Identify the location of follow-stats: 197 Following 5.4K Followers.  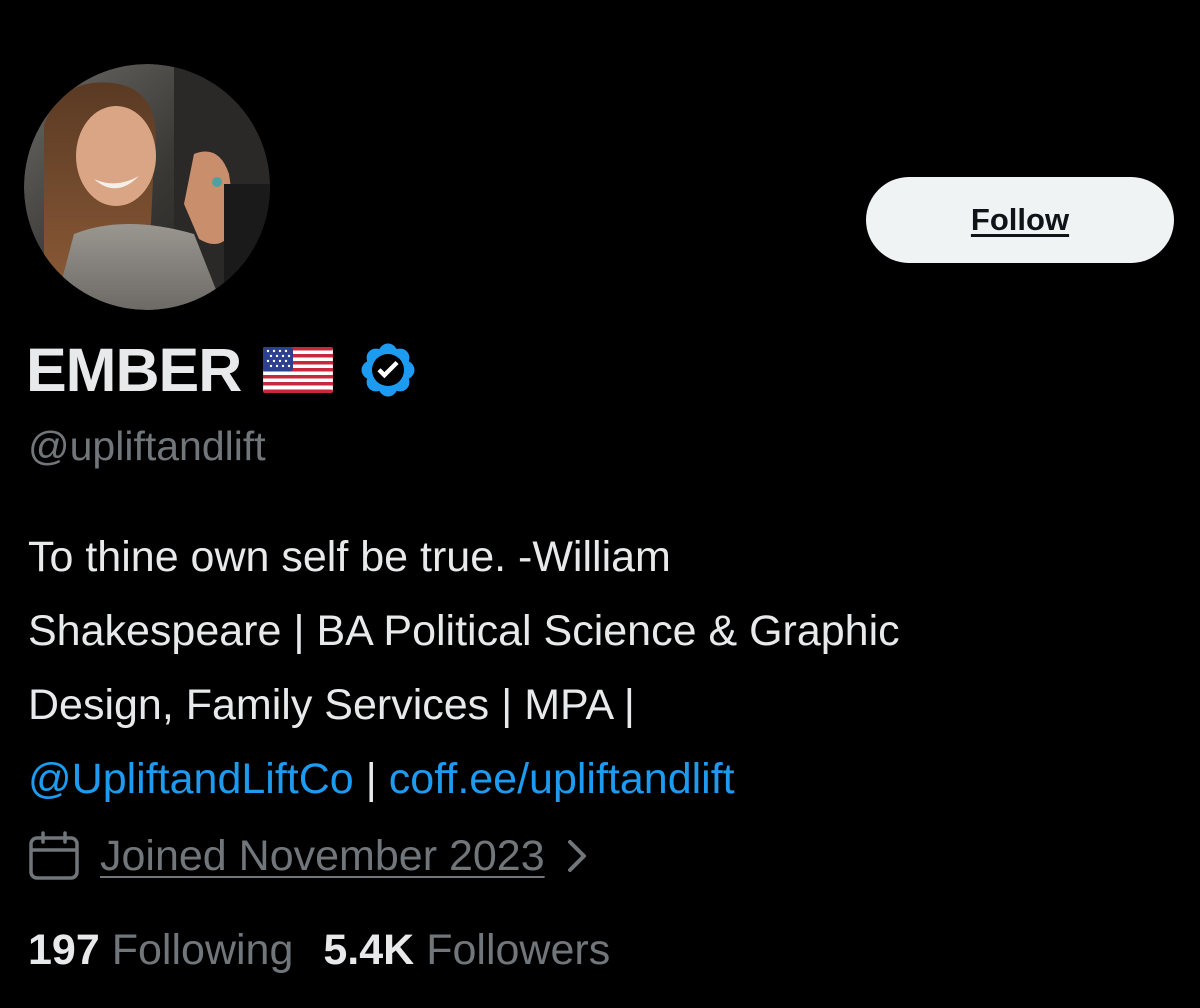
(319, 950).